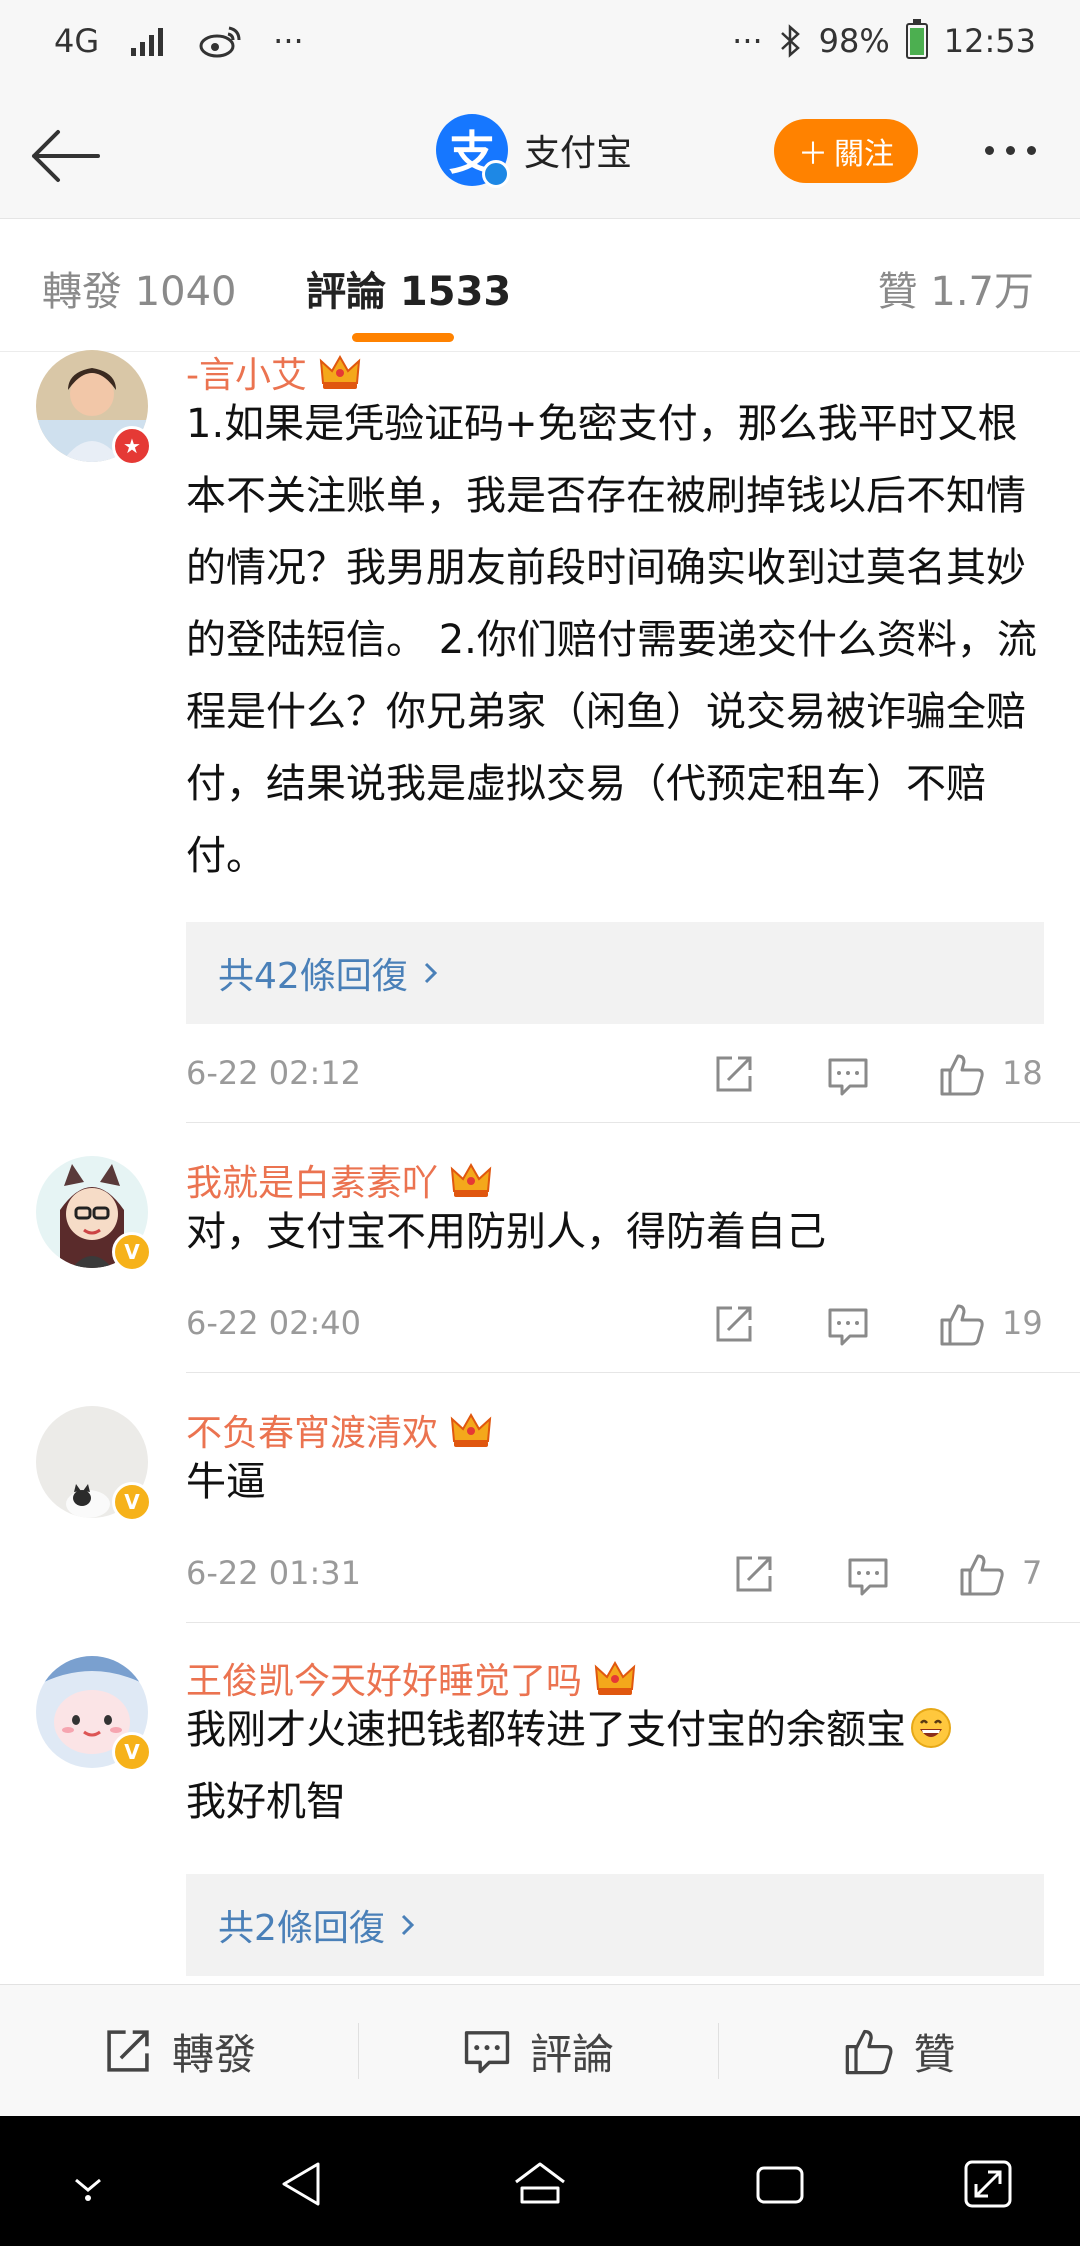  Describe the element at coordinates (578, 153) in the screenshot. I see `account-name: 支付宝` at that location.